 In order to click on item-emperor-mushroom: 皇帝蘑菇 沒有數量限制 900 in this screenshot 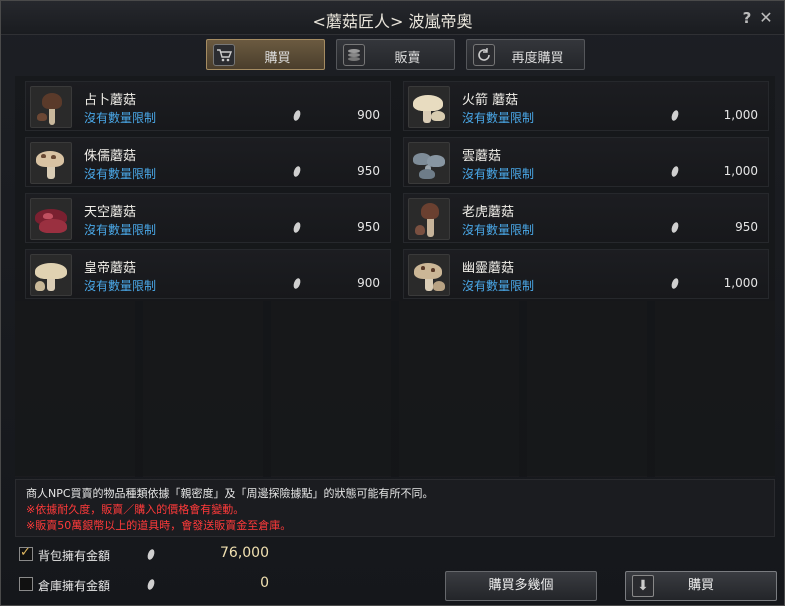, I will do `click(208, 274)`.